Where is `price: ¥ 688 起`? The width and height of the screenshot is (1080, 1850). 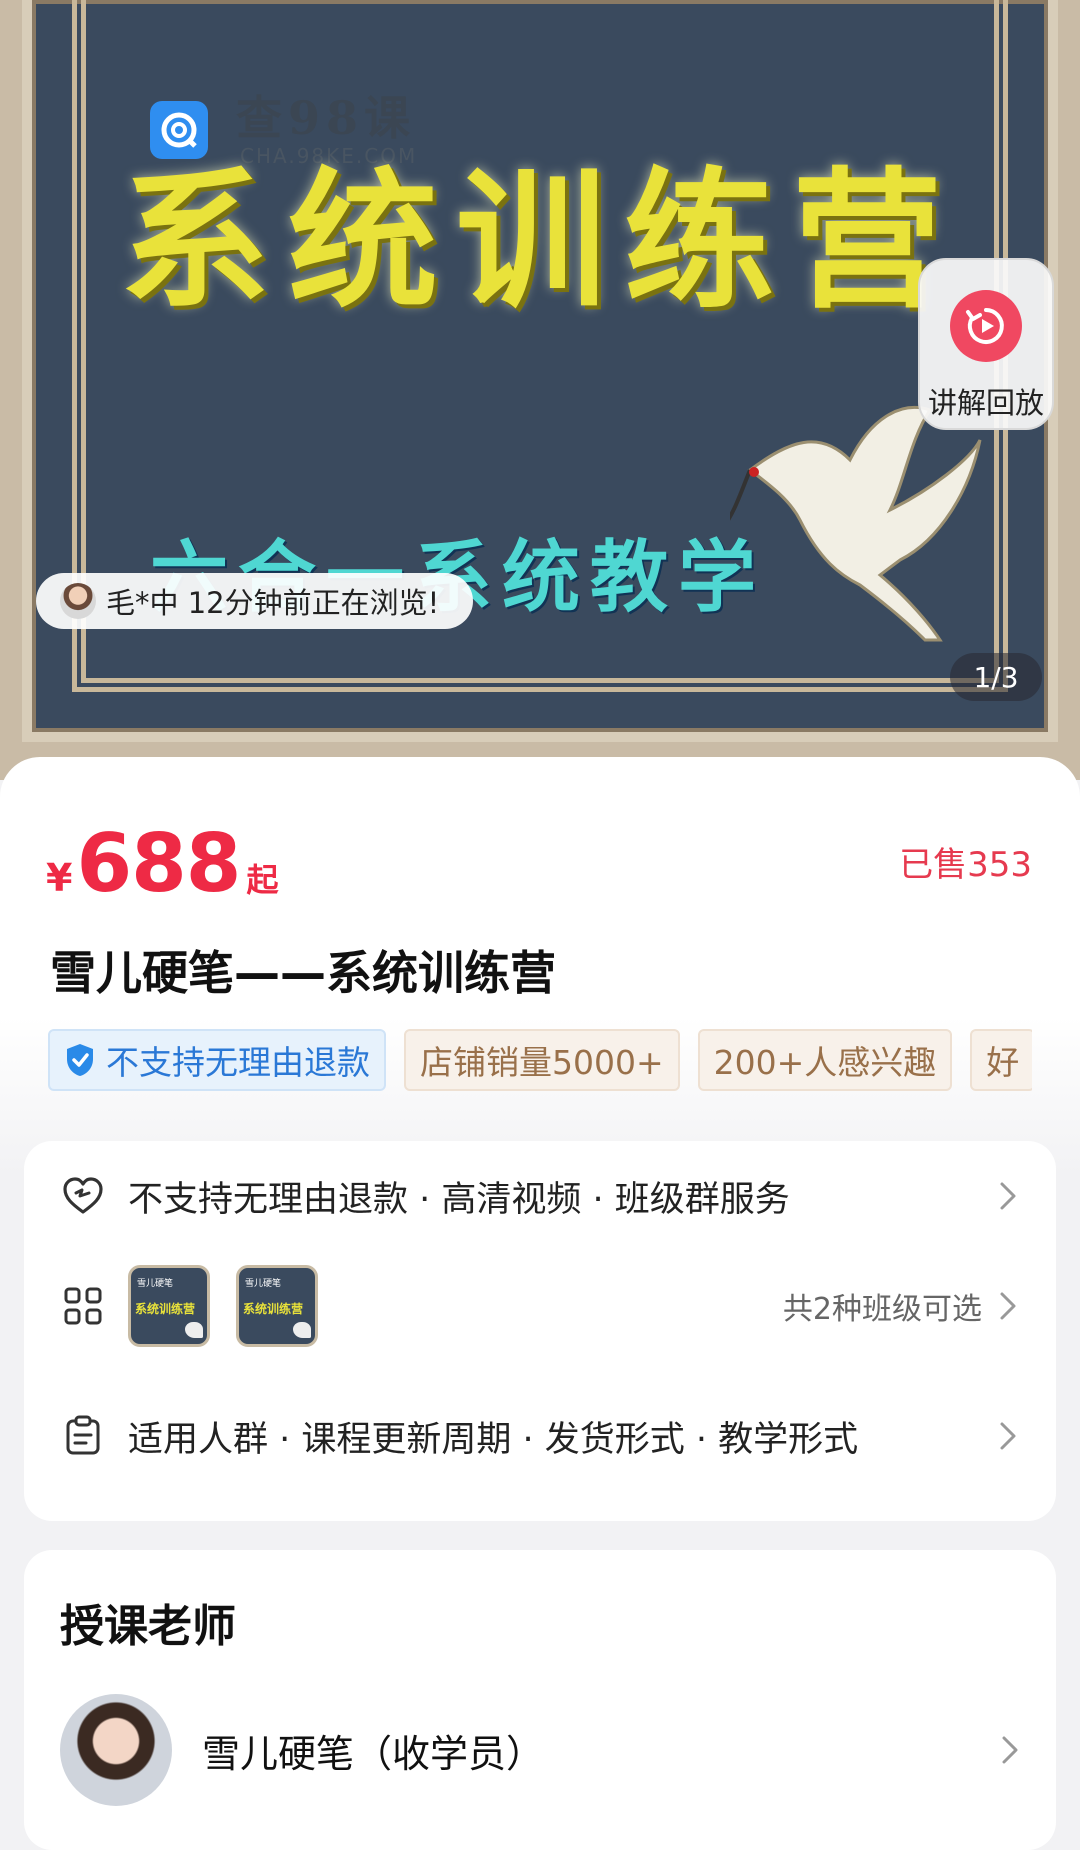 price: ¥ 688 起 is located at coordinates (162, 863).